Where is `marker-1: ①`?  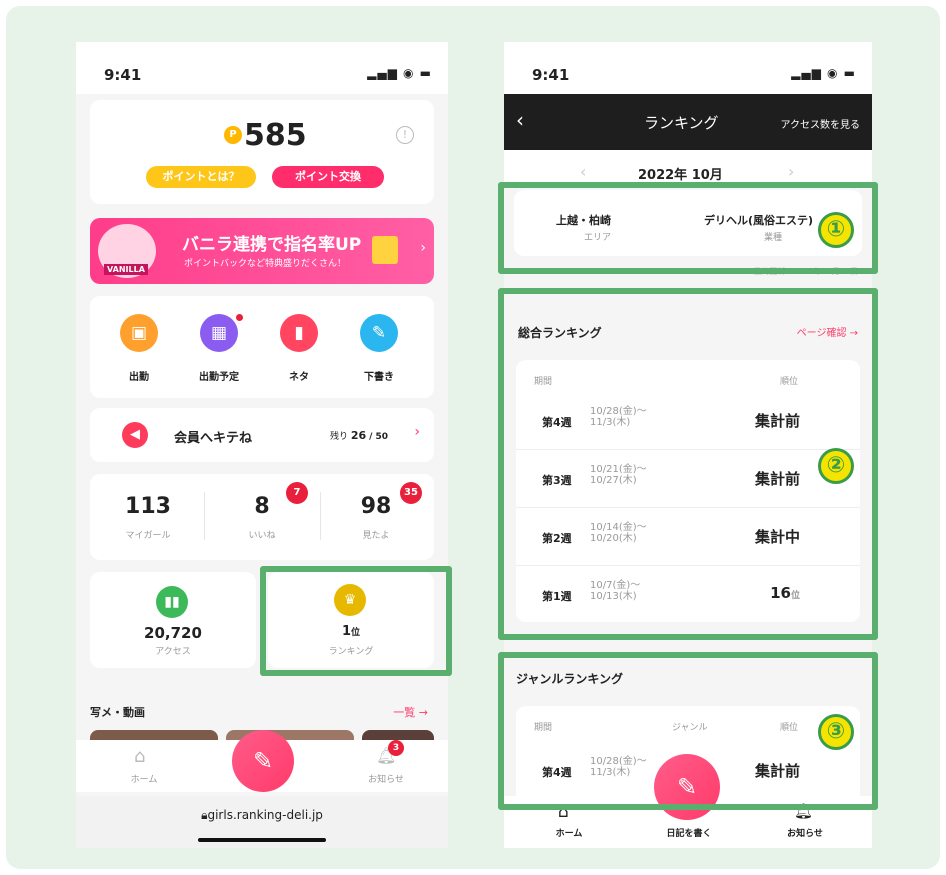 marker-1: ① is located at coordinates (836, 230).